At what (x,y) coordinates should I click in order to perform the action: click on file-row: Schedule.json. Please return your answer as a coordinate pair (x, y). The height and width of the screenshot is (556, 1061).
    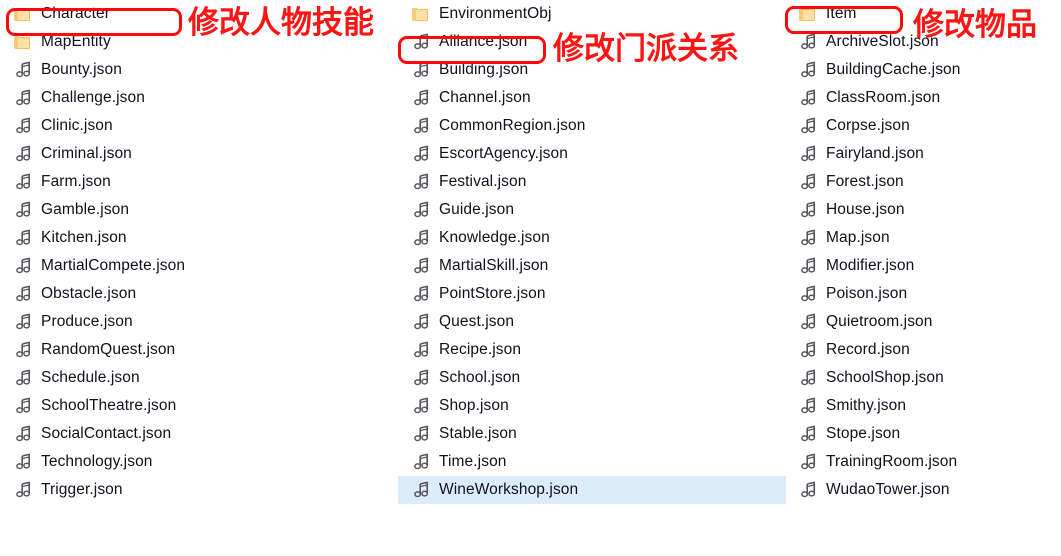
    Looking at the image, I should click on (195, 378).